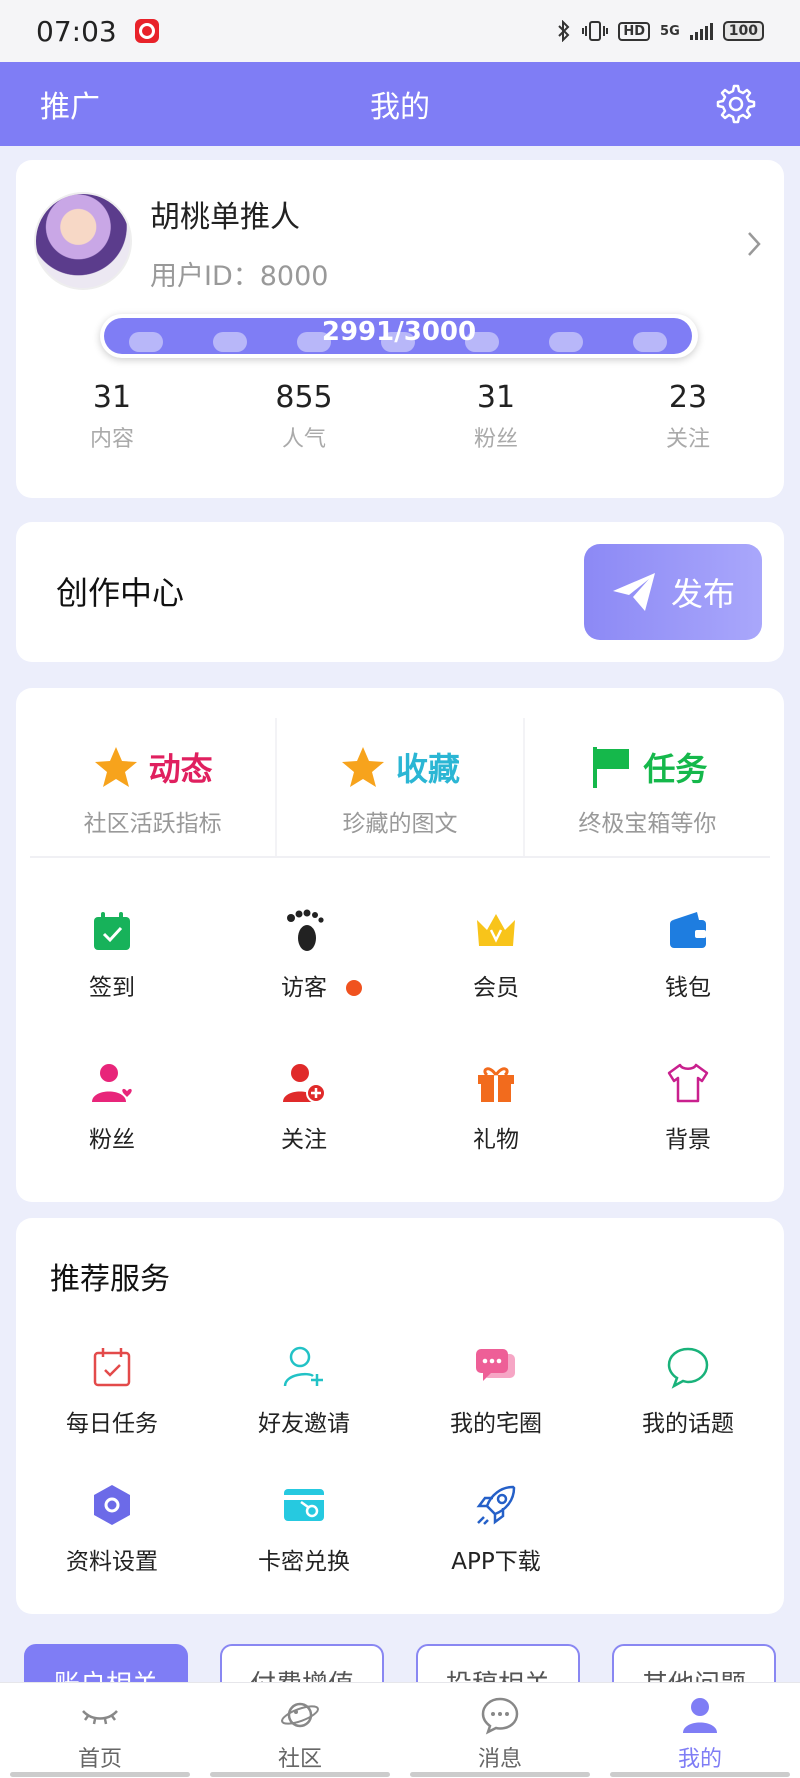 The width and height of the screenshot is (800, 1778). I want to click on quick-item-label: 会员, so click(496, 988).